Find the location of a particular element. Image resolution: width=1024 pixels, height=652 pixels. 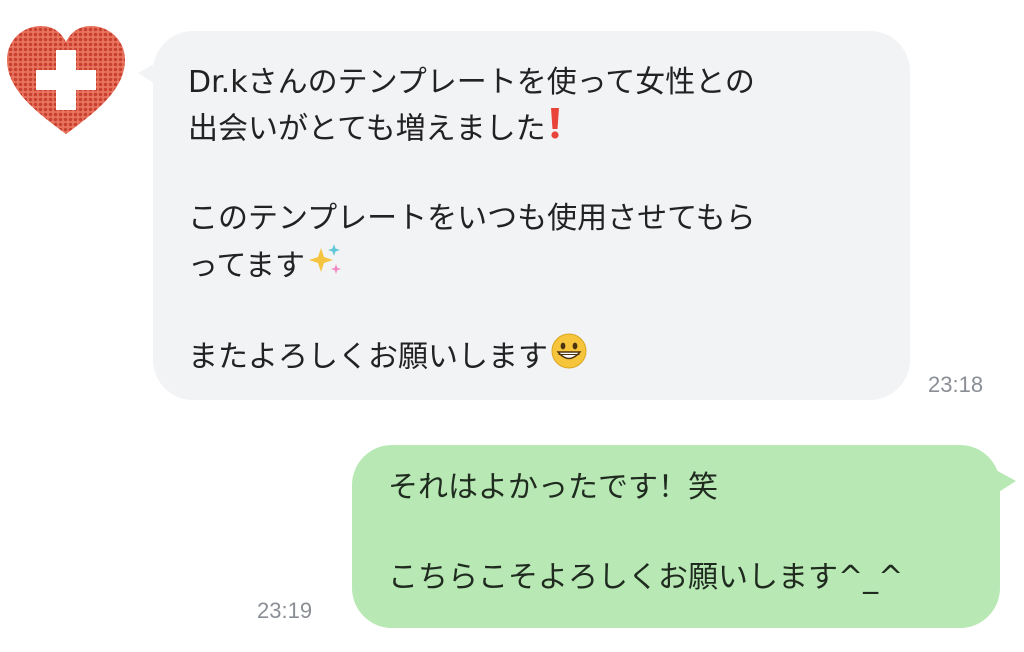

message-text: 出会いがとても増えました is located at coordinates (367, 129).